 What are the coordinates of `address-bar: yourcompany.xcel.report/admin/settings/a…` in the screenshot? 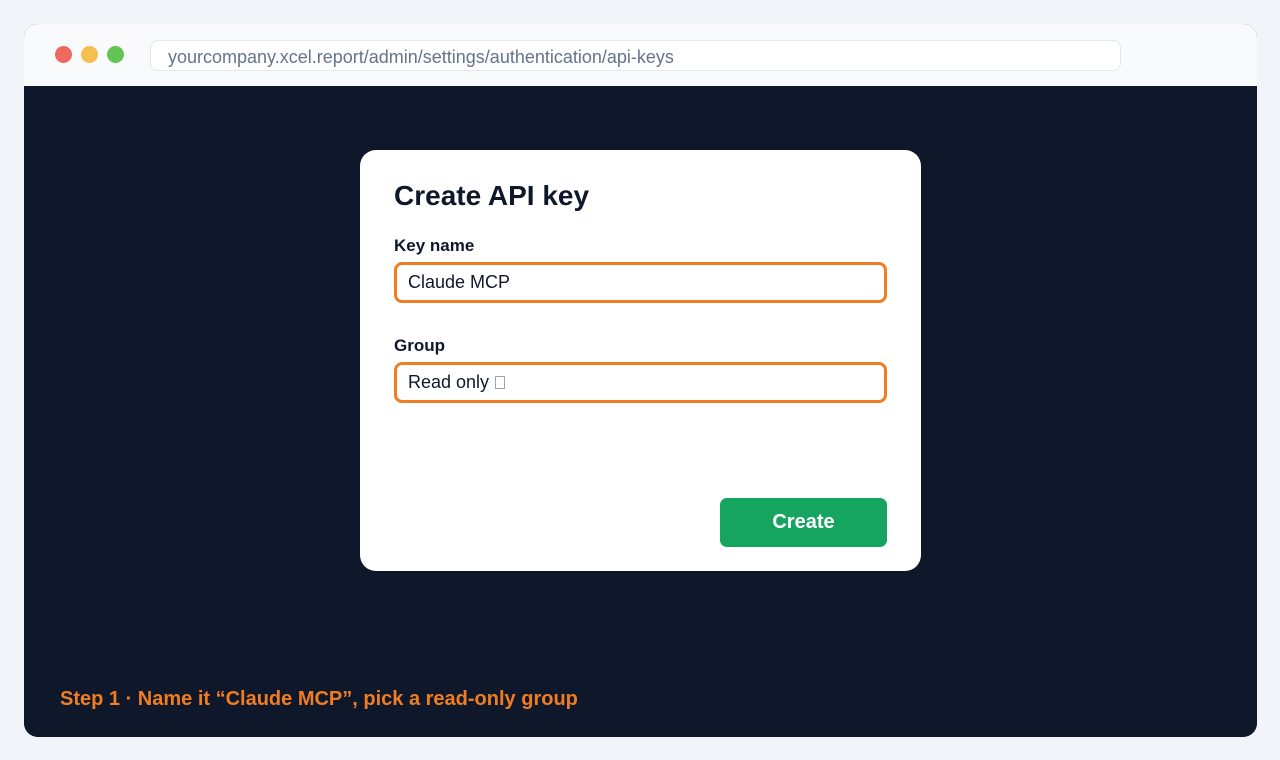 It's located at (635, 55).